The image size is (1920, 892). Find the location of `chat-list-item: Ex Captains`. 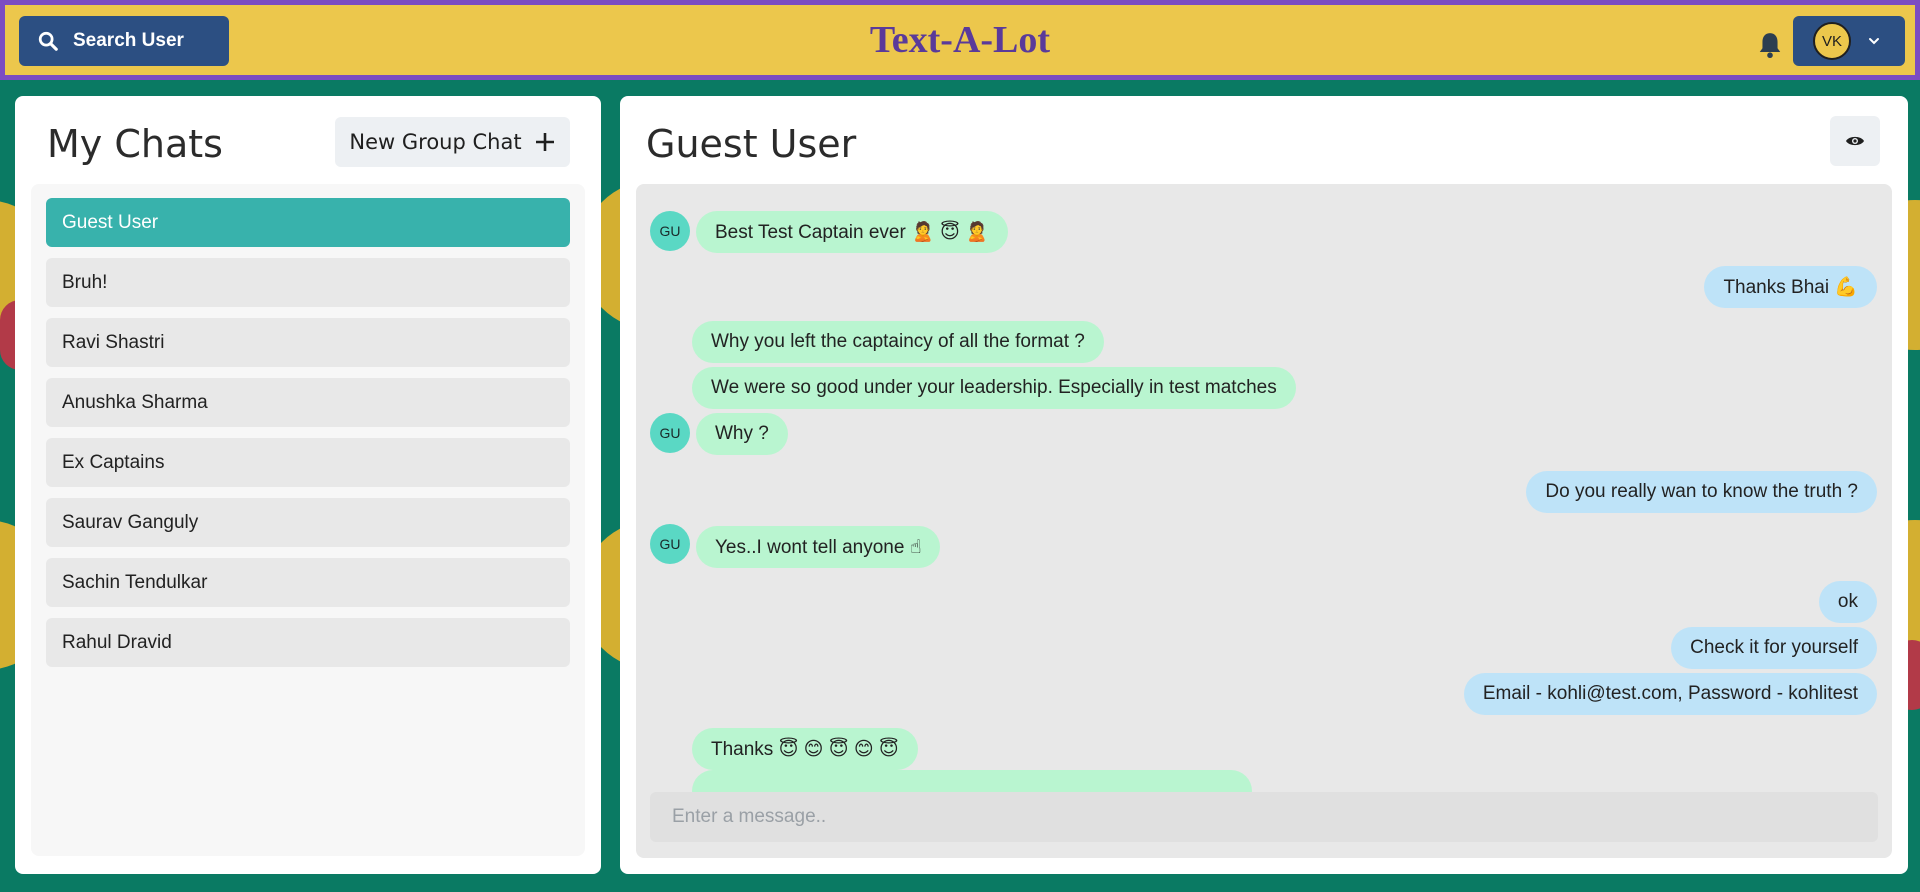

chat-list-item: Ex Captains is located at coordinates (308, 462).